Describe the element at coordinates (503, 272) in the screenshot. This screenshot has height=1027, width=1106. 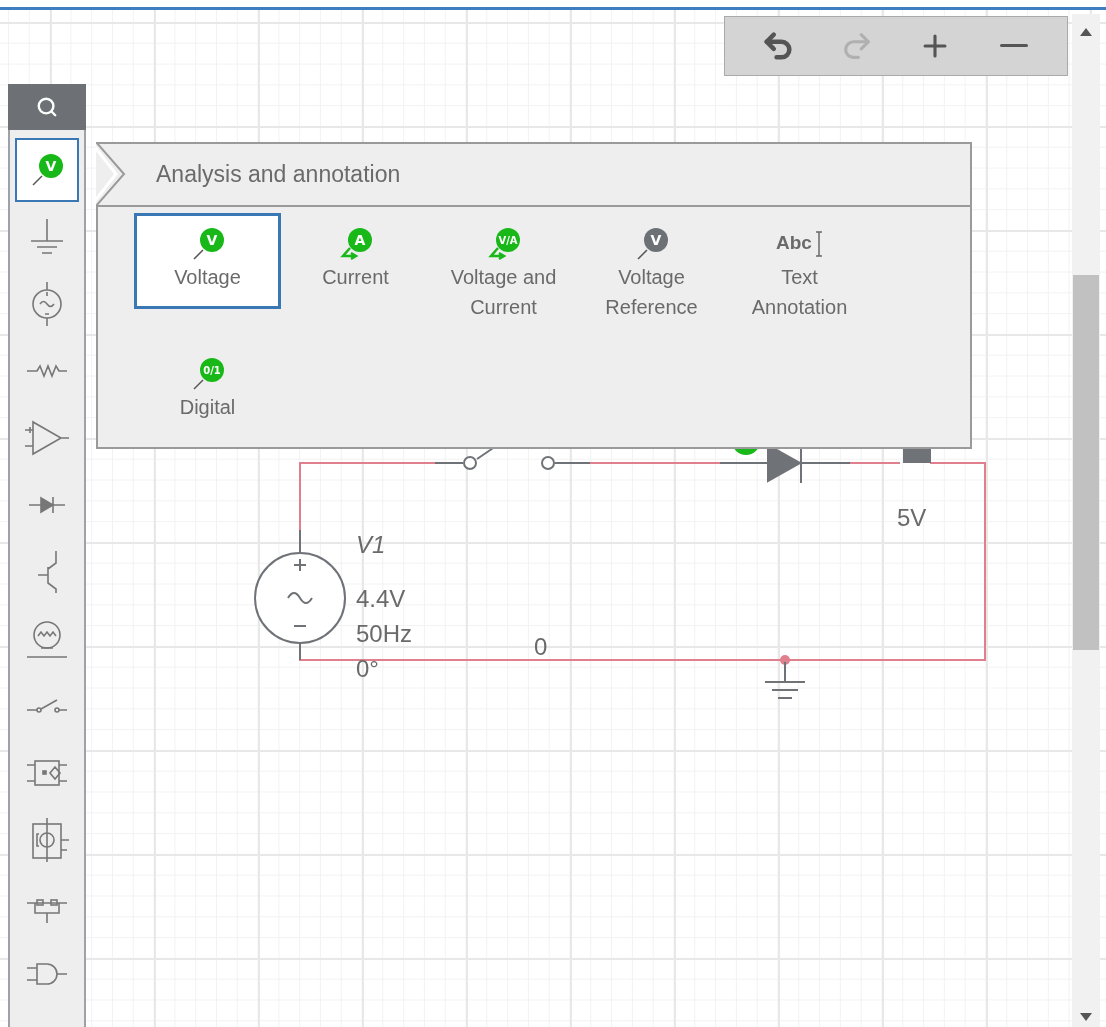
I see `analysis-tool: V/A Voltage and Current` at that location.